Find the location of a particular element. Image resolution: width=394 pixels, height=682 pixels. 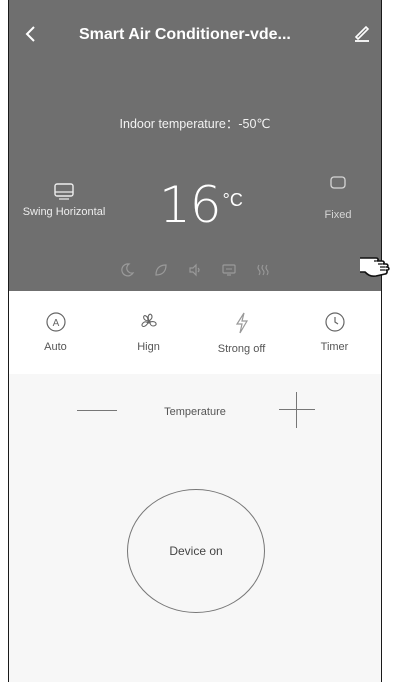

edit-button is located at coordinates (362, 33).